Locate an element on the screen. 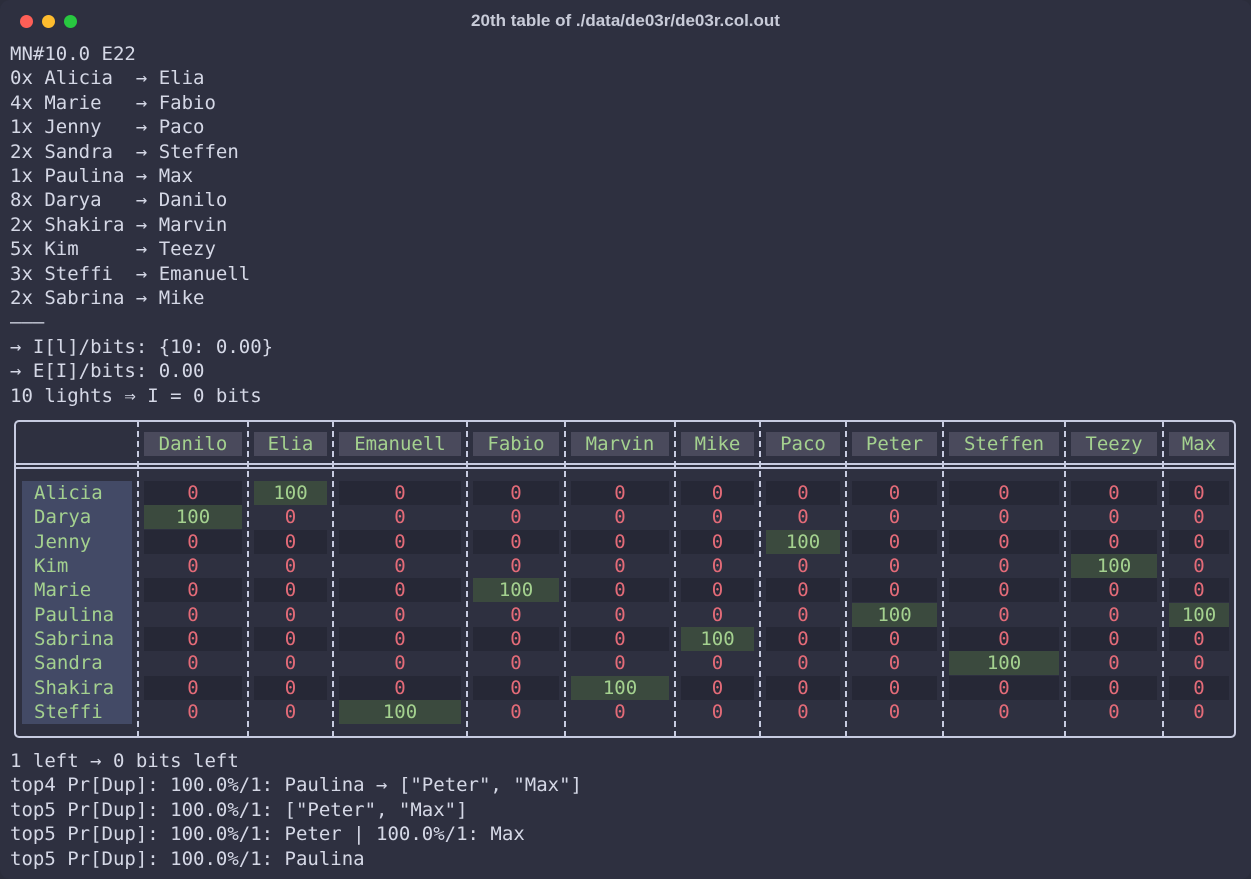 Image resolution: width=1251 pixels, height=879 pixels. column-header: Elia is located at coordinates (290, 444).